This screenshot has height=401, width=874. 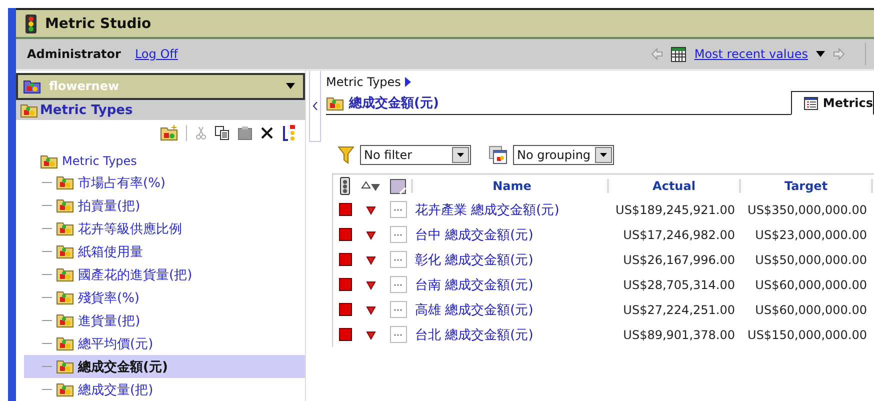 I want to click on copy-icon, so click(x=222, y=133).